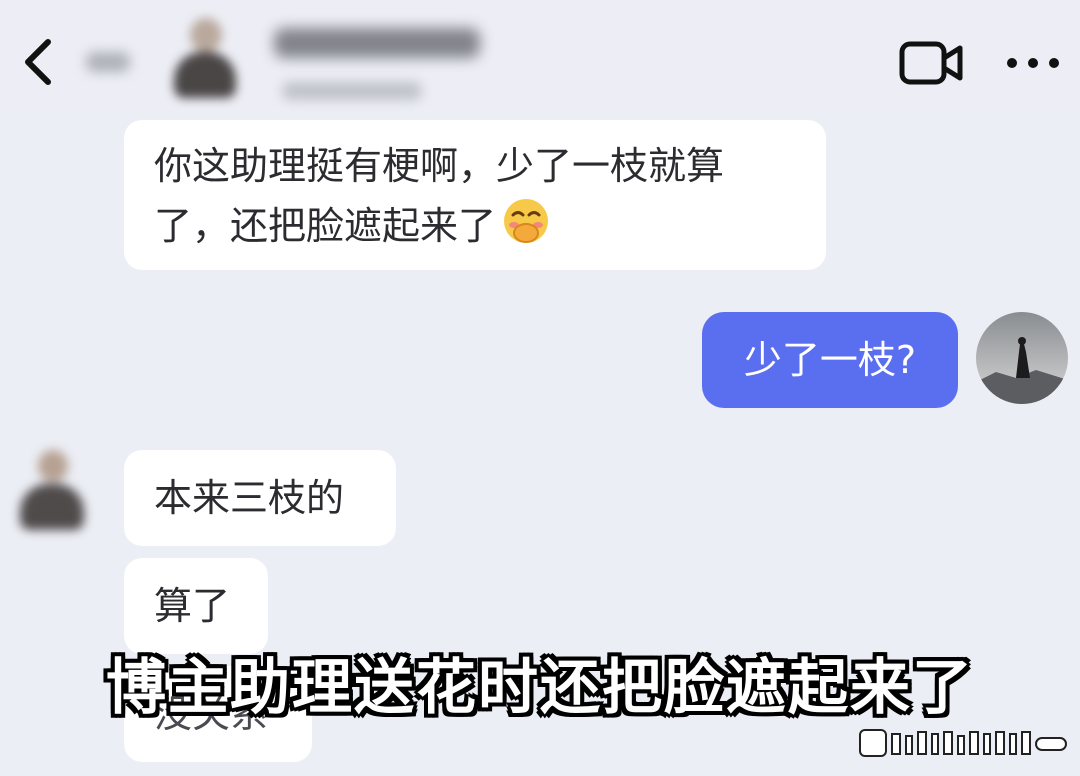 This screenshot has height=776, width=1080. I want to click on incoming-message-bubble: 算了, so click(196, 606).